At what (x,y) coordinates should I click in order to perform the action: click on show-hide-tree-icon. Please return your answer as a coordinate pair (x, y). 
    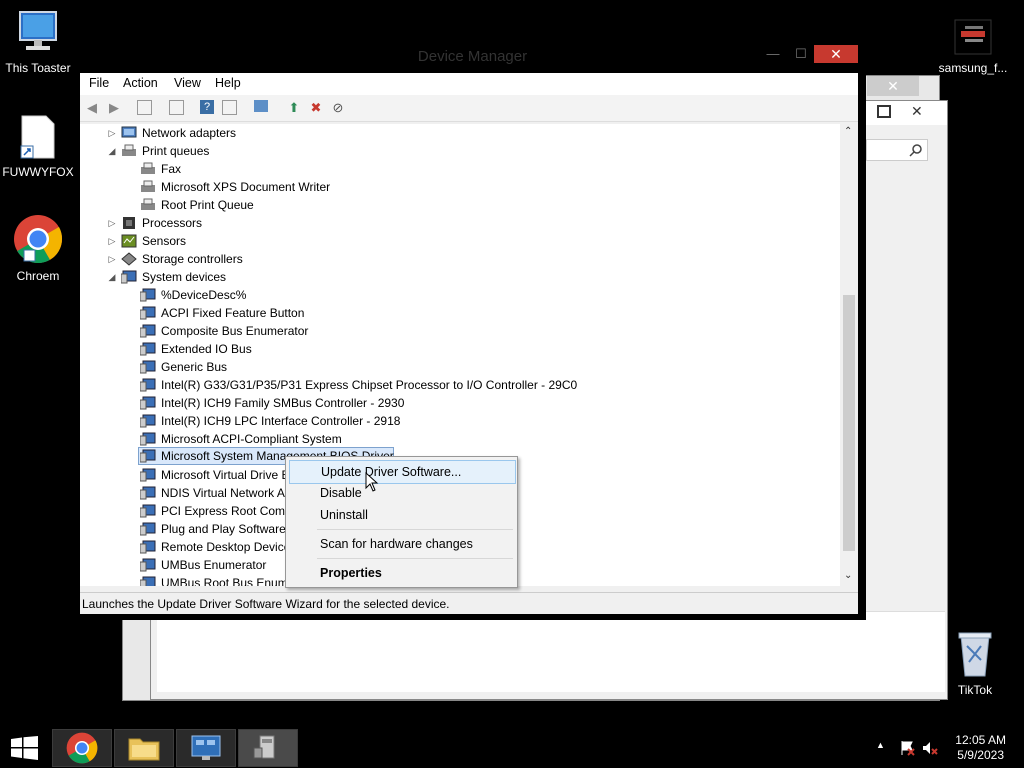
    Looking at the image, I should click on (144, 107).